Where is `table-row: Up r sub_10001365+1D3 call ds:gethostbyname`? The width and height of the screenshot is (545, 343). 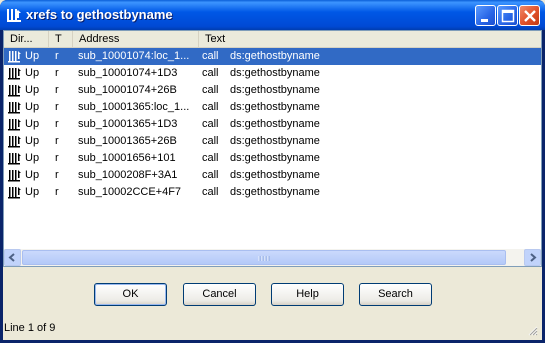 table-row: Up r sub_10001365+1D3 call ds:gethostbyname is located at coordinates (272, 124).